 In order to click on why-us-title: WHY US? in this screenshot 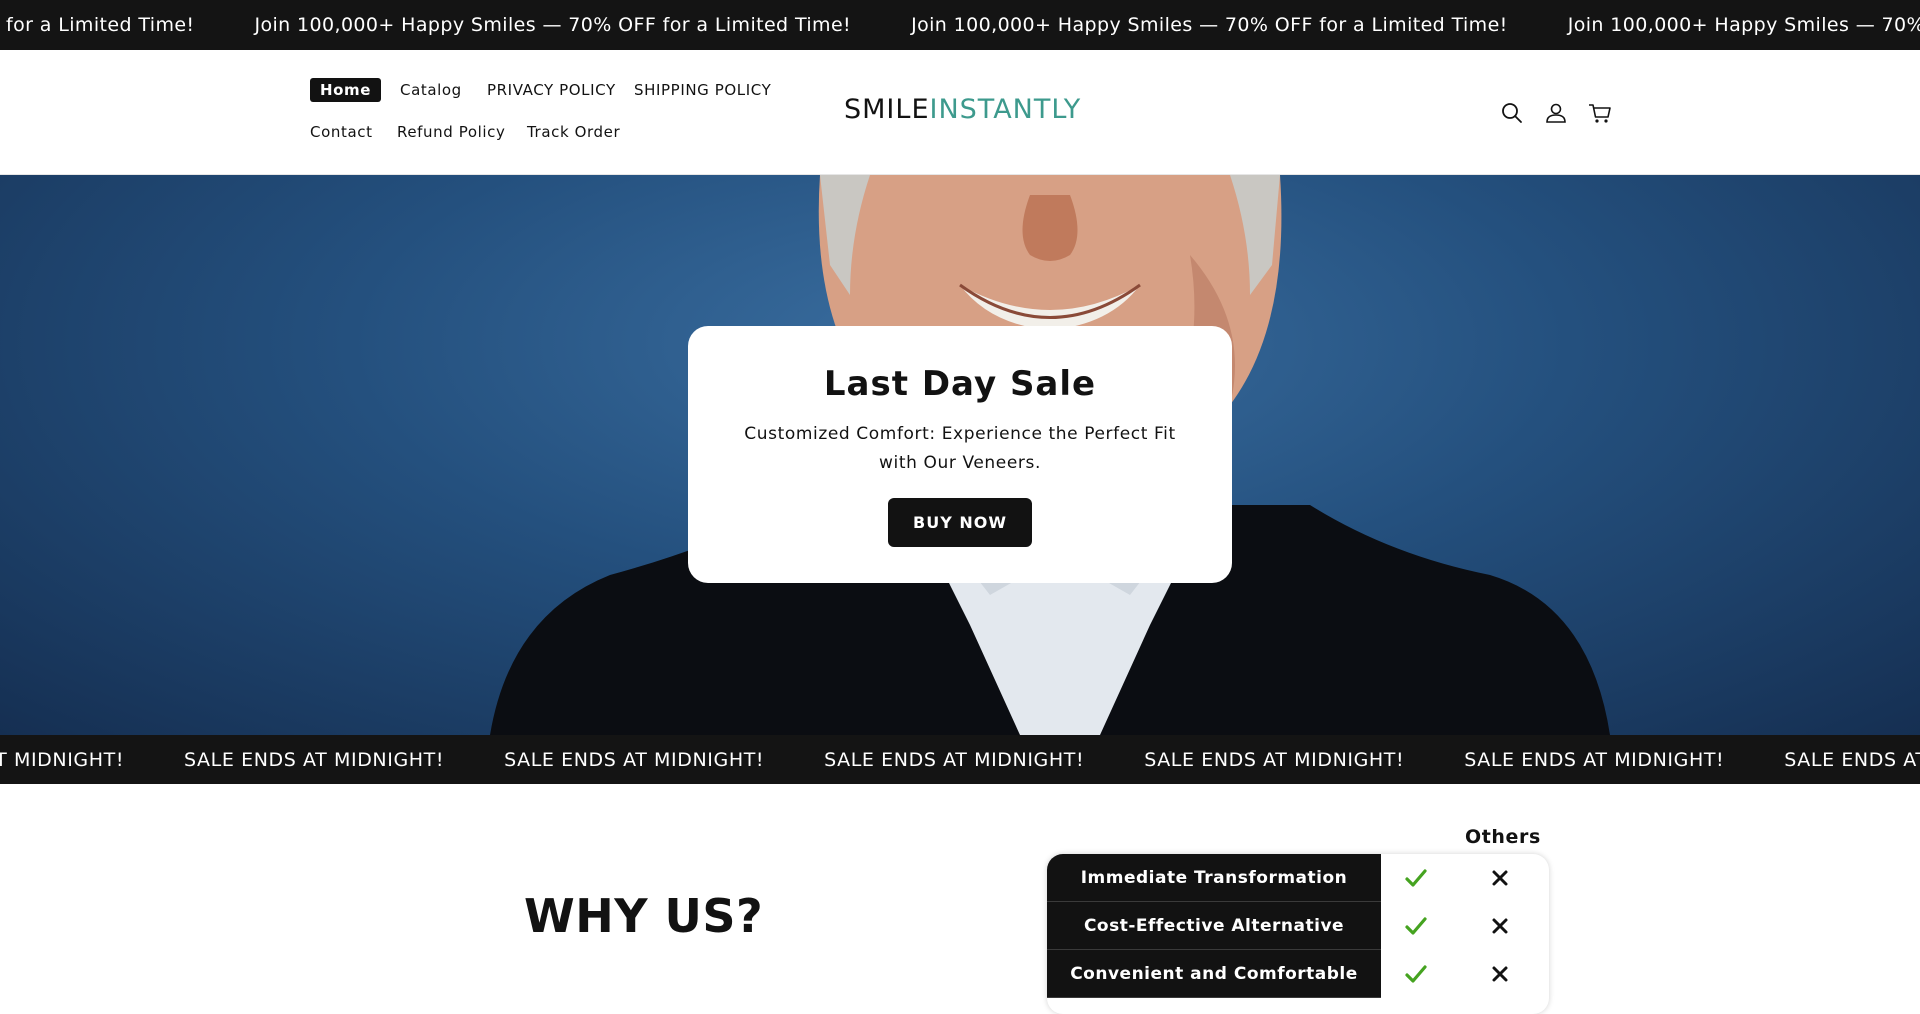, I will do `click(644, 916)`.